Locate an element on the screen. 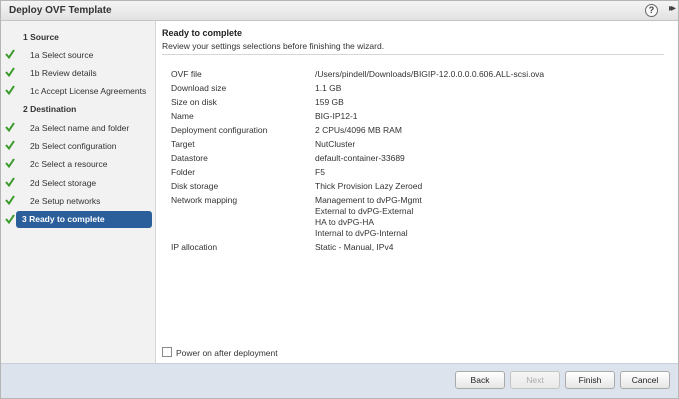 Image resolution: width=679 pixels, height=399 pixels. back-button: Back is located at coordinates (480, 380).